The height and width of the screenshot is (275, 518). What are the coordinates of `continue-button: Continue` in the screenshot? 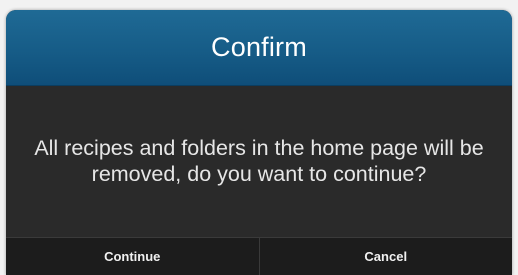 It's located at (133, 256).